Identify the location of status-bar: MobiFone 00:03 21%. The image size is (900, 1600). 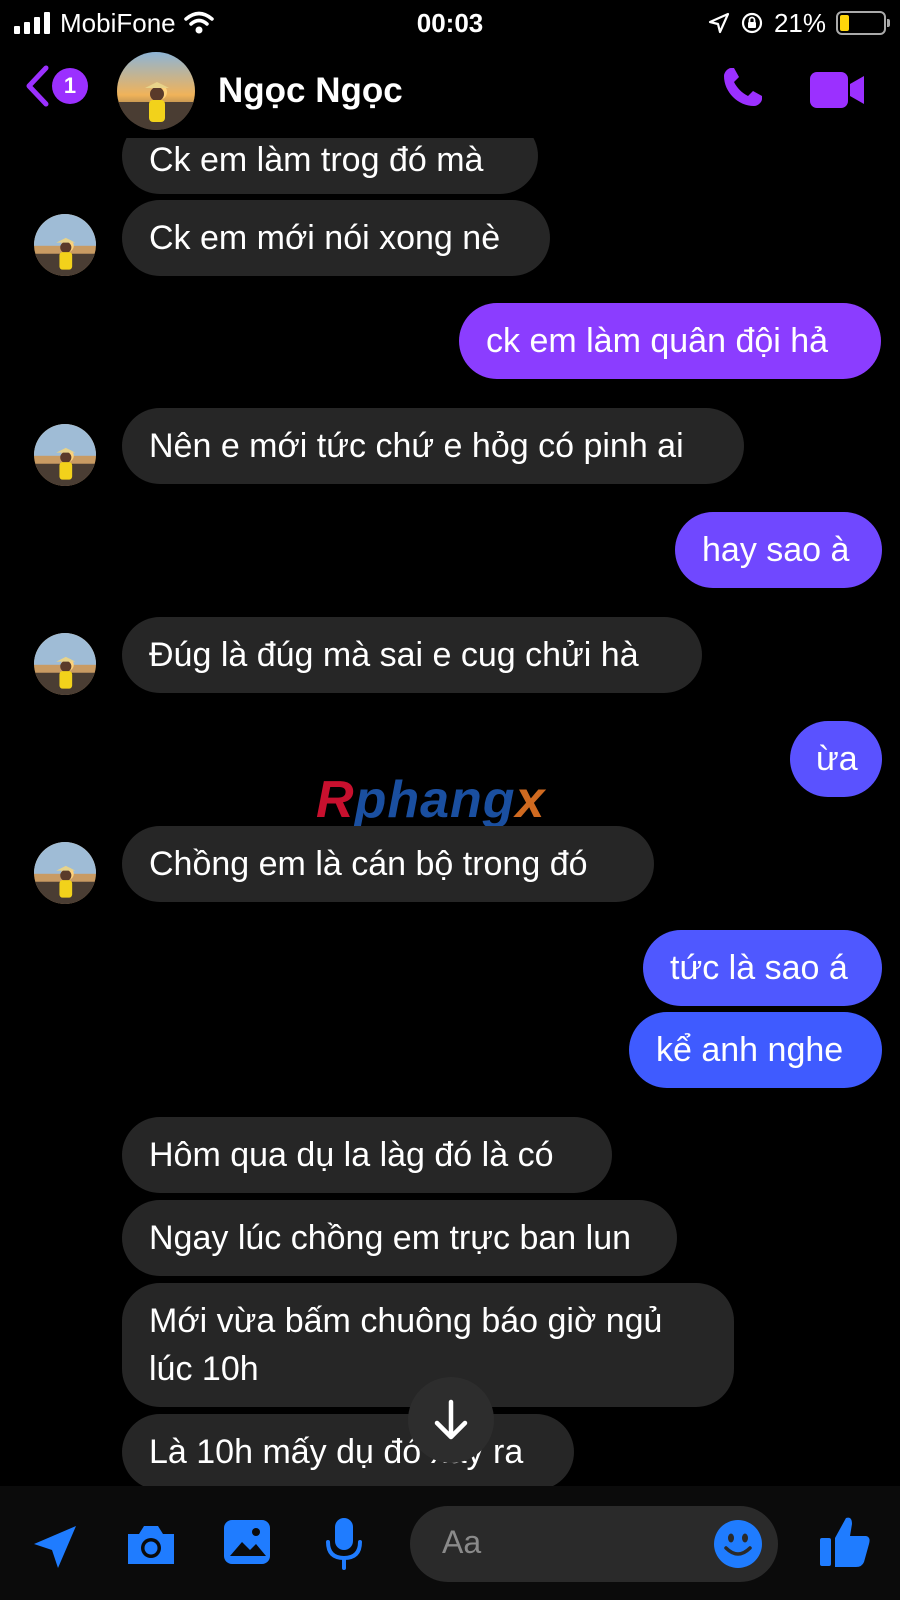
(450, 23).